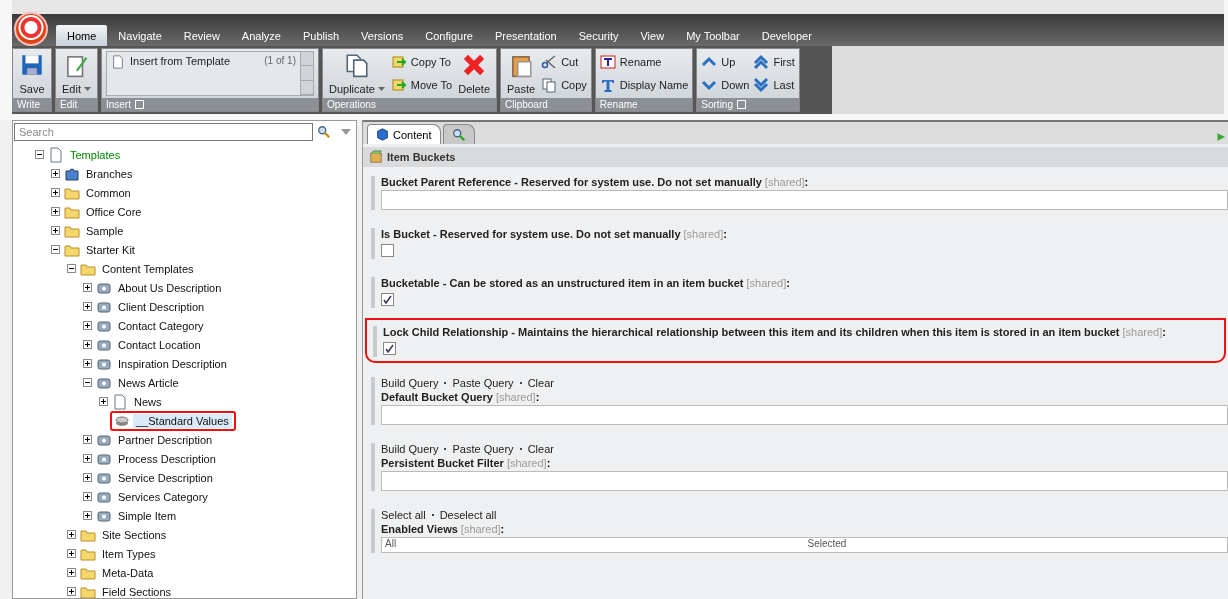  Describe the element at coordinates (324, 132) in the screenshot. I see `search-icon` at that location.